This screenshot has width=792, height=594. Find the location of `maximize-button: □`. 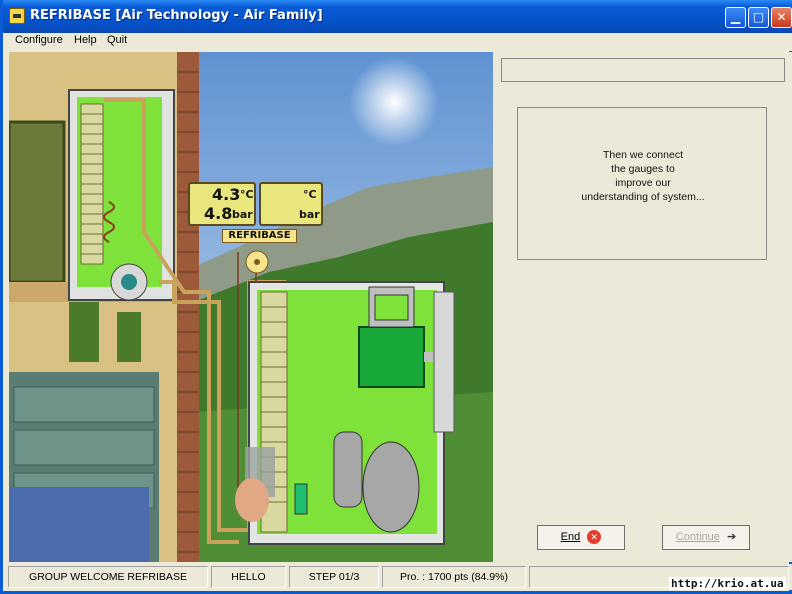

maximize-button: □ is located at coordinates (758, 17).